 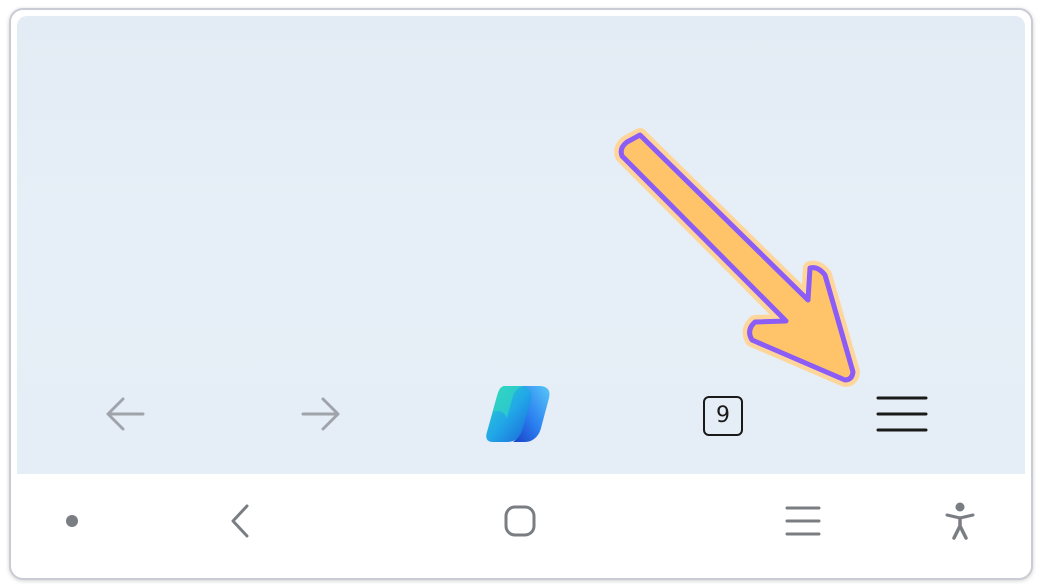 I want to click on recents-lines-icon, so click(x=803, y=523).